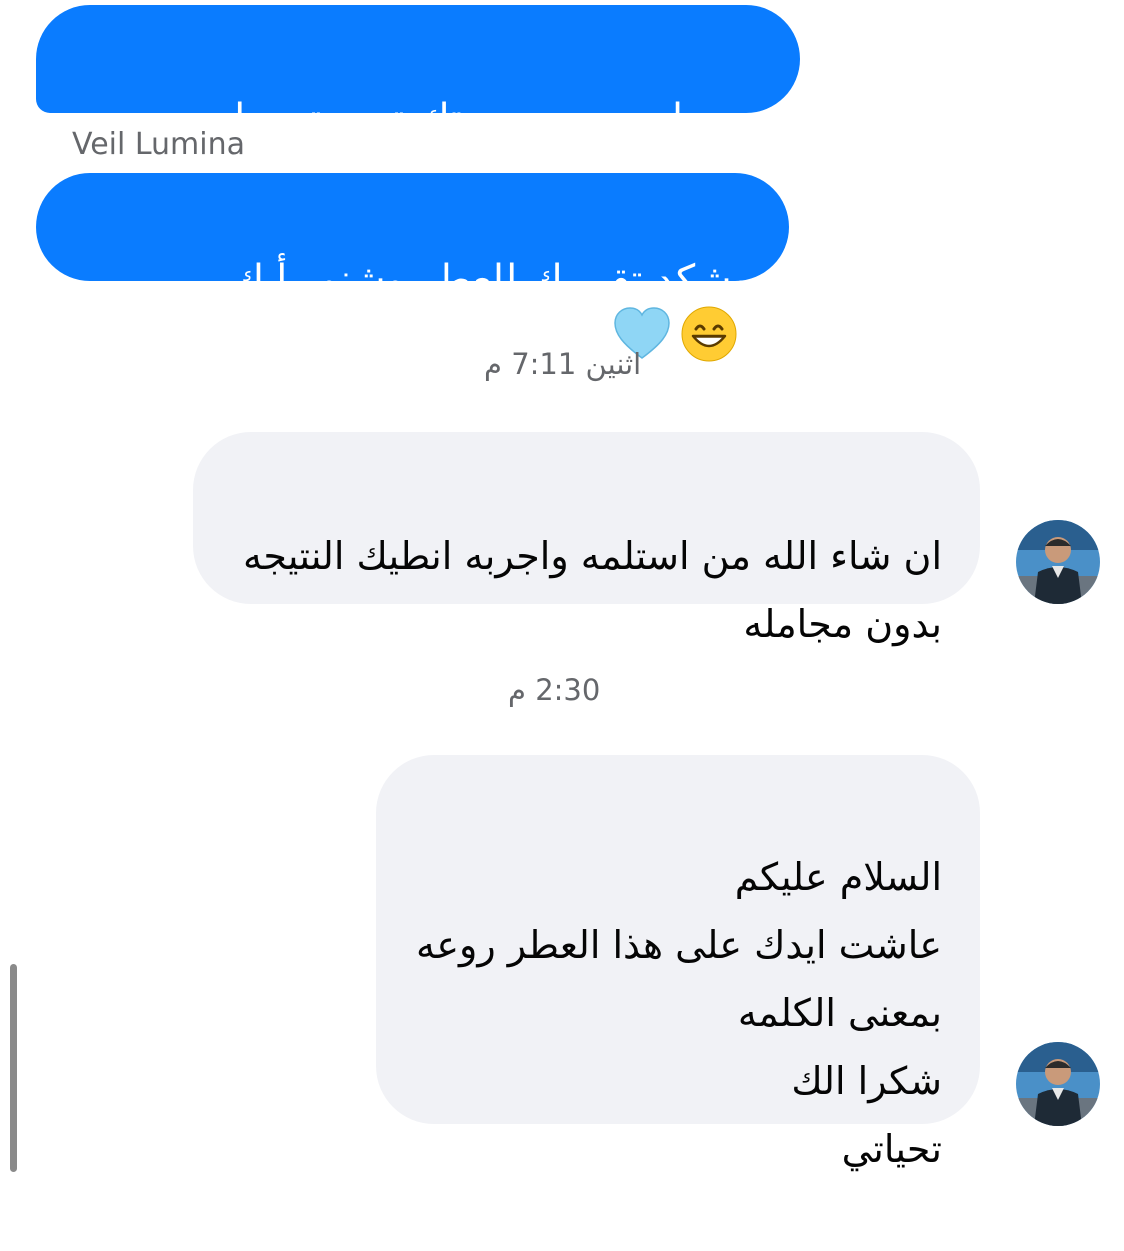 The image size is (1124, 1251). I want to click on timestamp-divider: اثنين 7:11 م, so click(563, 364).